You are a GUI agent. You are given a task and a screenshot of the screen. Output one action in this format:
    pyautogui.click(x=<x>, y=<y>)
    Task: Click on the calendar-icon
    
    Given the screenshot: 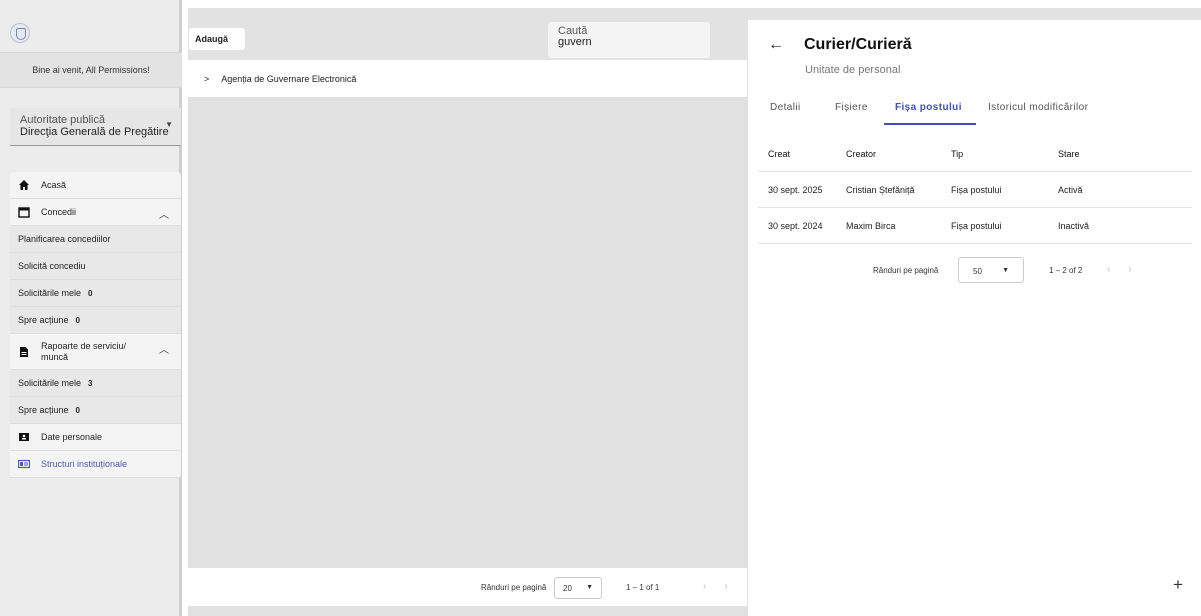 What is the action you would take?
    pyautogui.click(x=24, y=212)
    